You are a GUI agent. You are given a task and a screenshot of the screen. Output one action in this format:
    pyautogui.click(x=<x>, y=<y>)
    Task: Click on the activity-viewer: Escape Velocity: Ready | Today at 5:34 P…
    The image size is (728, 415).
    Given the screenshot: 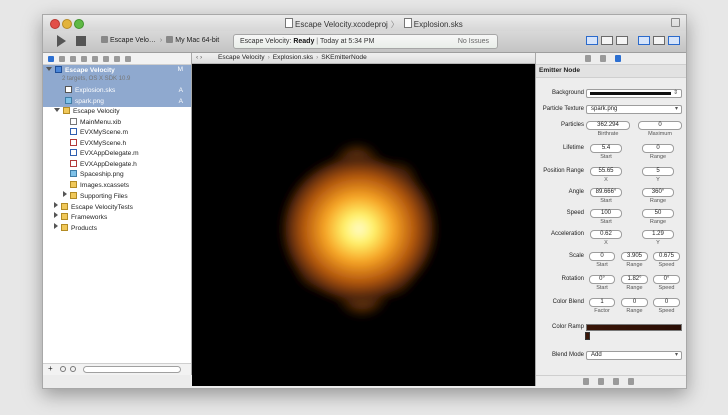 What is the action you would take?
    pyautogui.click(x=365, y=41)
    